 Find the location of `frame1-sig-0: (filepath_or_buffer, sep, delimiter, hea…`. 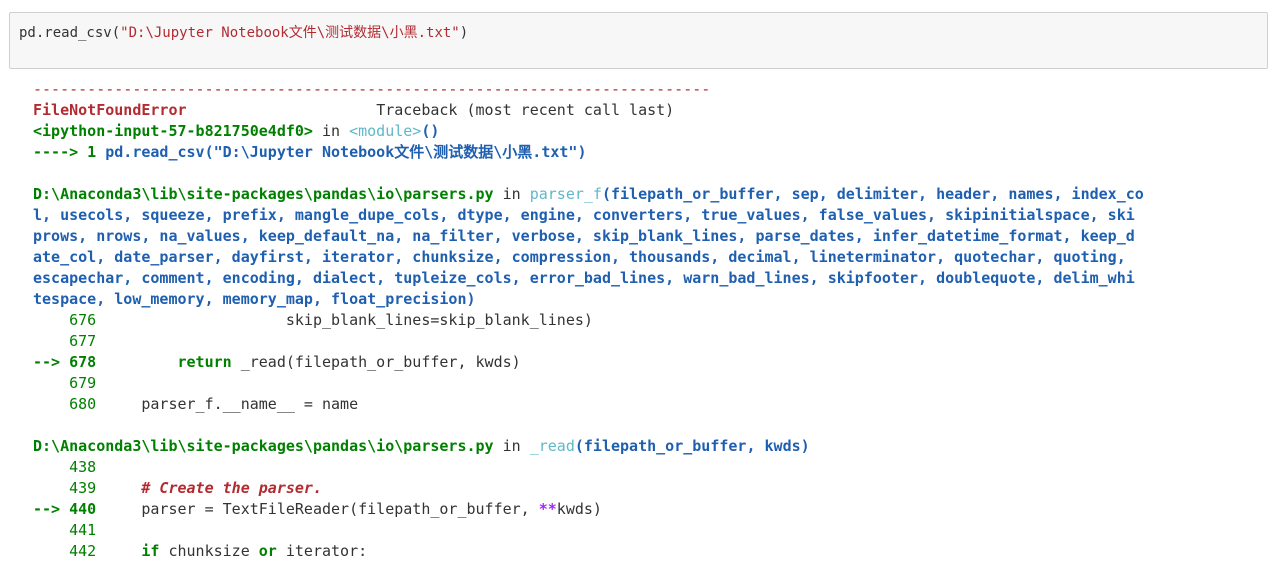

frame1-sig-0: (filepath_or_buffer, sep, delimiter, hea… is located at coordinates (872, 194).